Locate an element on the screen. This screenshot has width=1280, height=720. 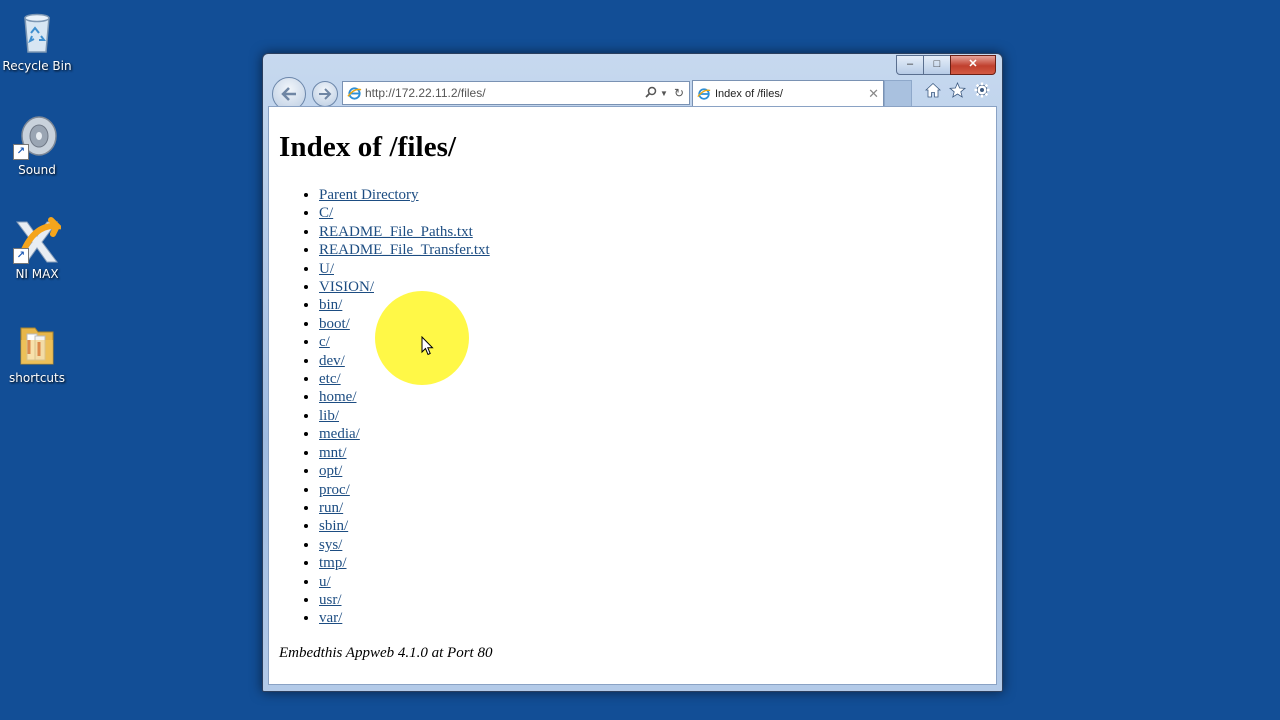
home-icon is located at coordinates (933, 92).